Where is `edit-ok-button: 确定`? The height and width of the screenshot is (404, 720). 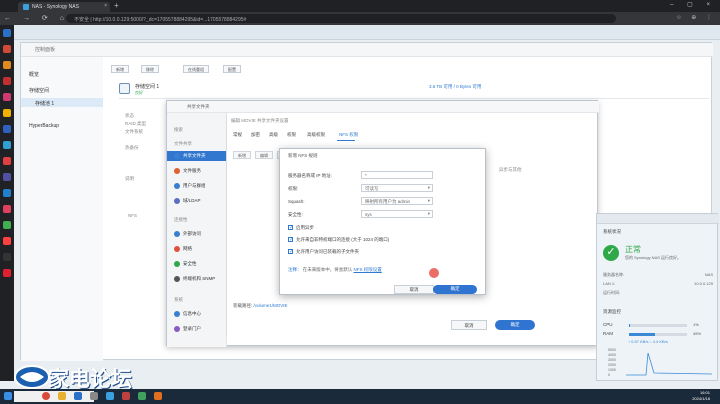
edit-ok-button: 确定 is located at coordinates (515, 325).